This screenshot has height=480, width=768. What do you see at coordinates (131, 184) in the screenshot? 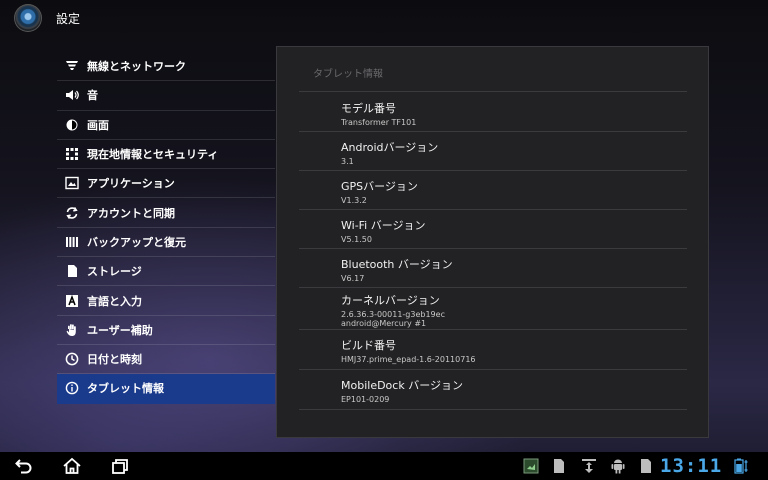
I see `sidebar-item-label: アプリケーション` at bounding box center [131, 184].